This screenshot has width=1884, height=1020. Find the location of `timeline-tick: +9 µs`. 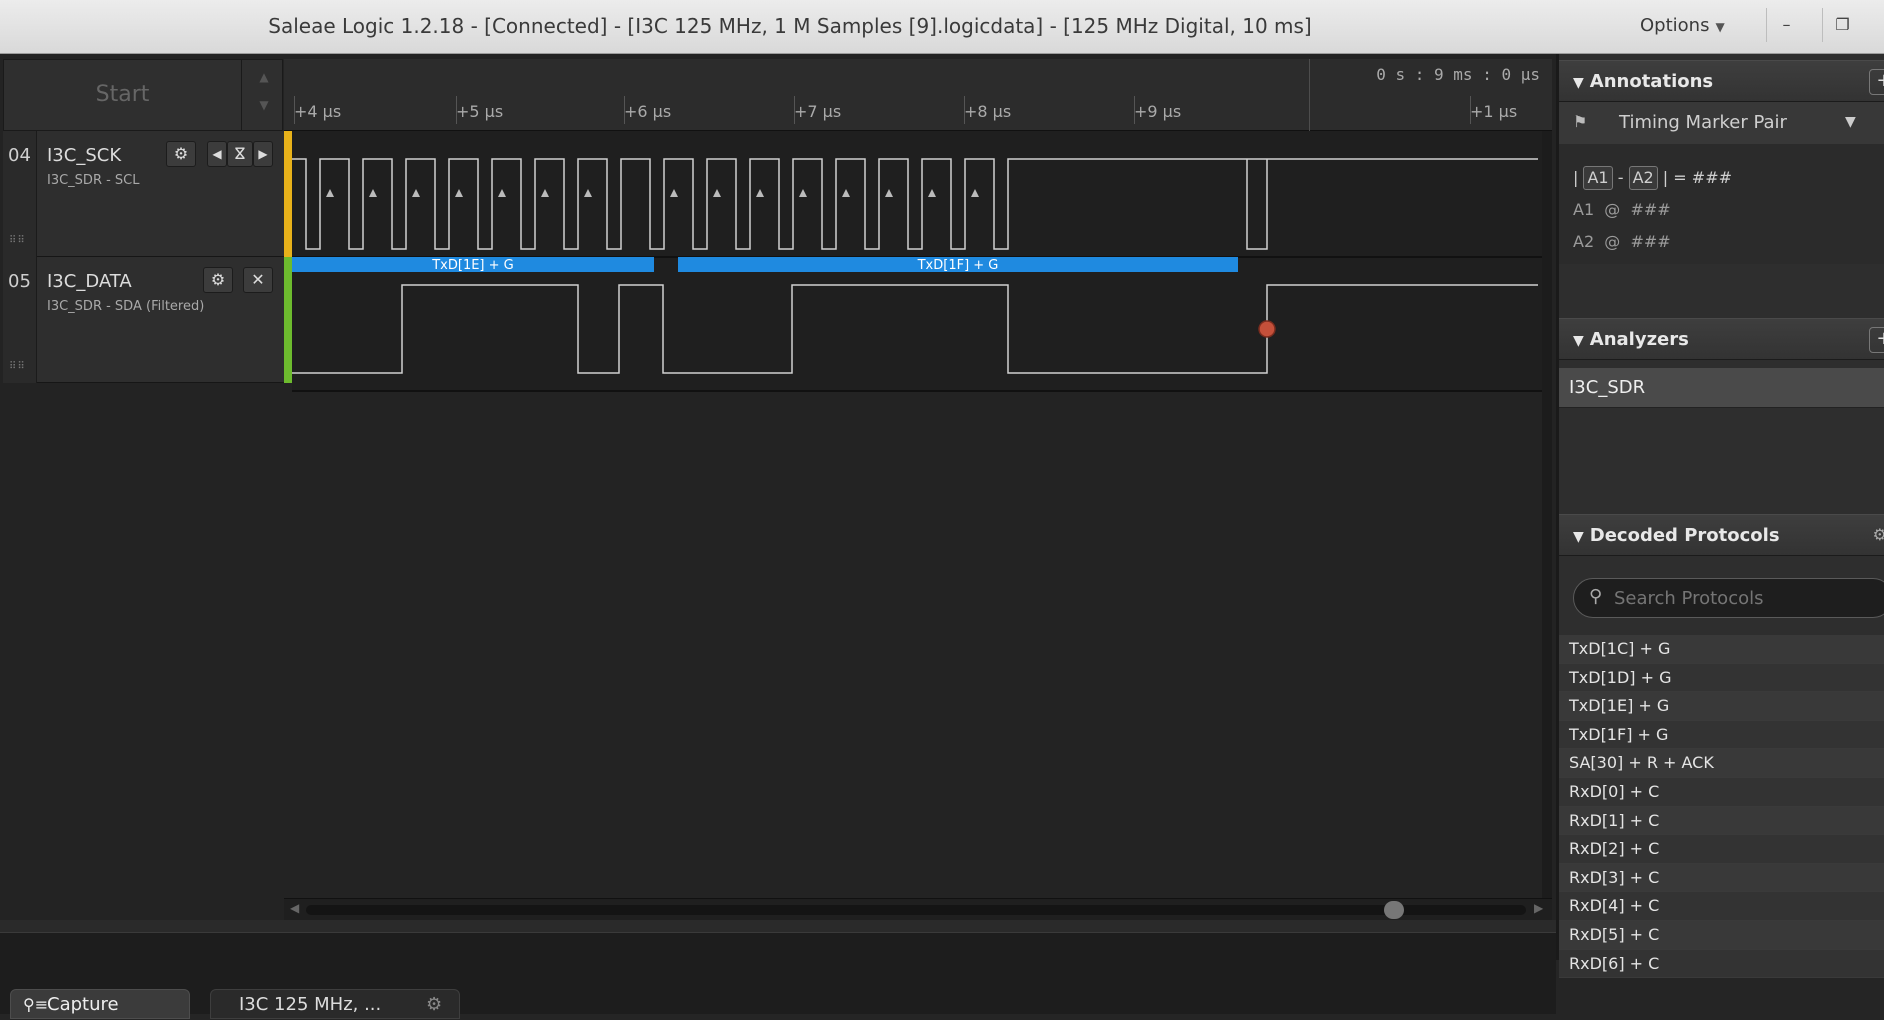

timeline-tick: +9 µs is located at coordinates (1158, 110).